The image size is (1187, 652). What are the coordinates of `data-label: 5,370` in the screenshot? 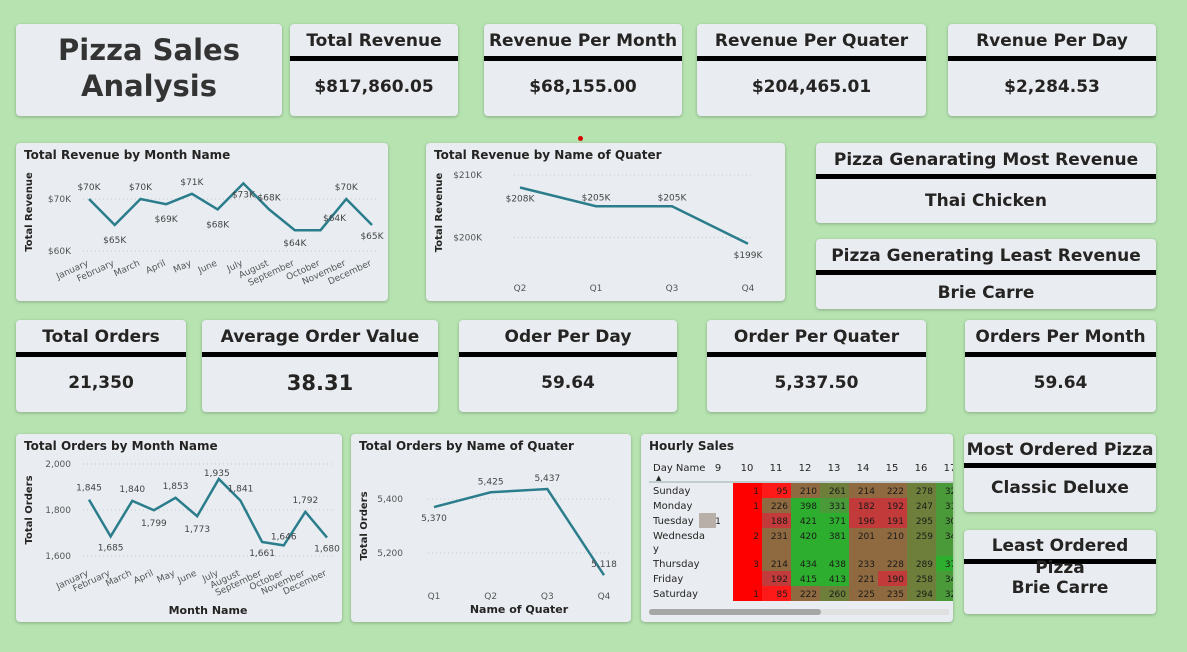 It's located at (434, 519).